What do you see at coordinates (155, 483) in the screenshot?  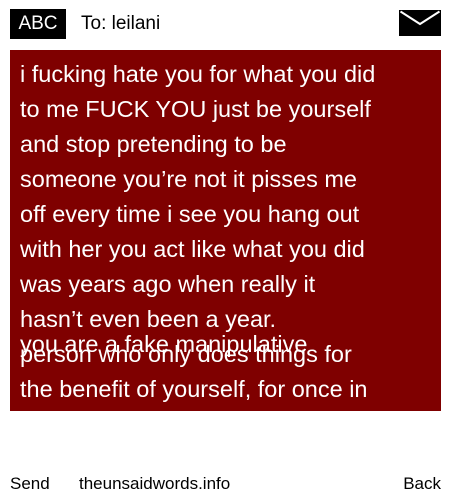 I see `site-label: theunsaidwords.info` at bounding box center [155, 483].